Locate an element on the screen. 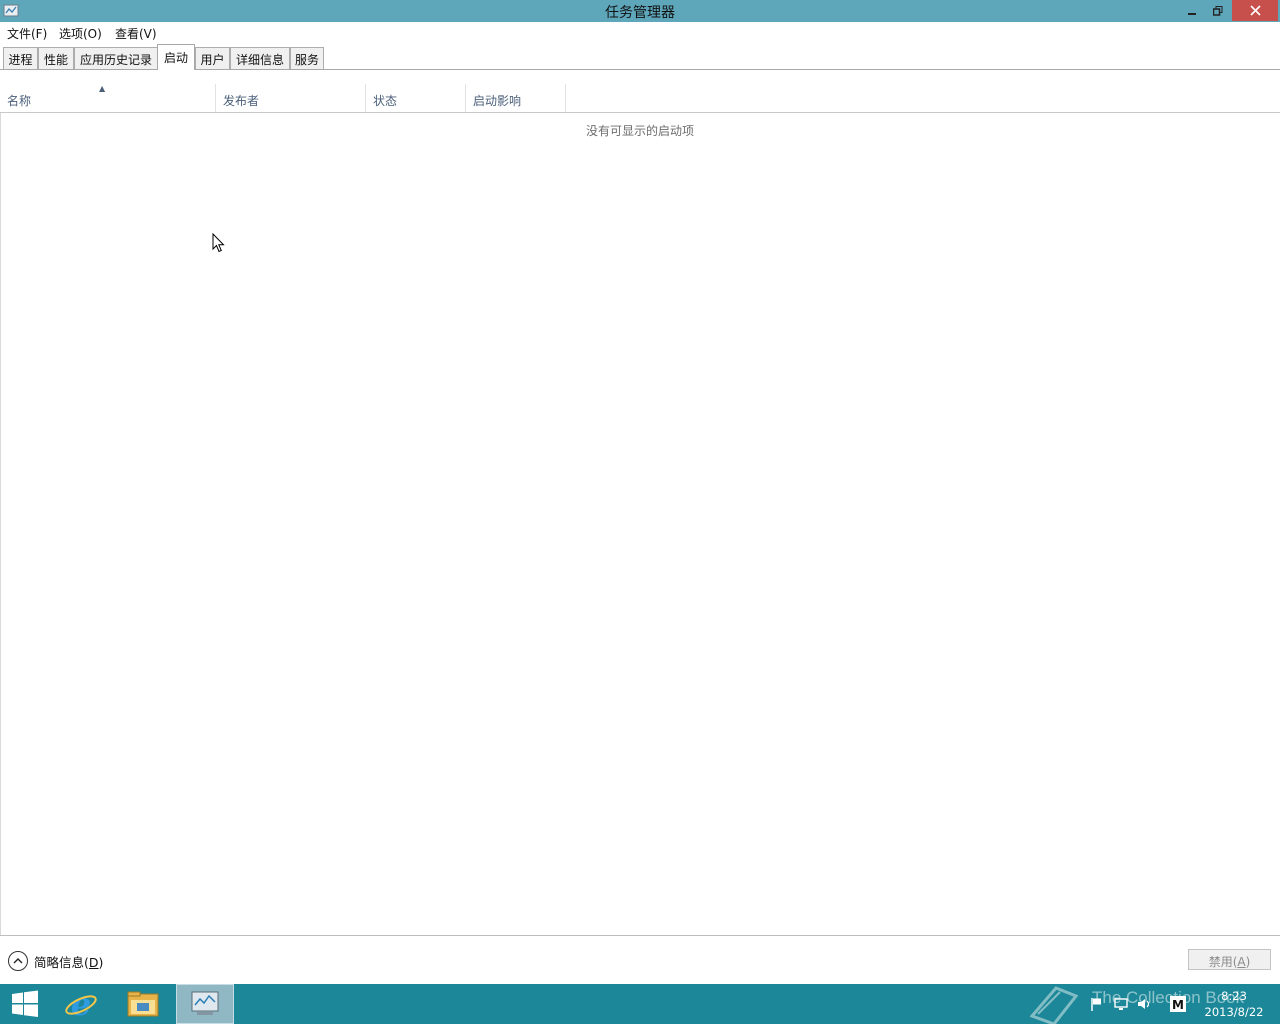  collapse-chevron-icon is located at coordinates (18, 961).